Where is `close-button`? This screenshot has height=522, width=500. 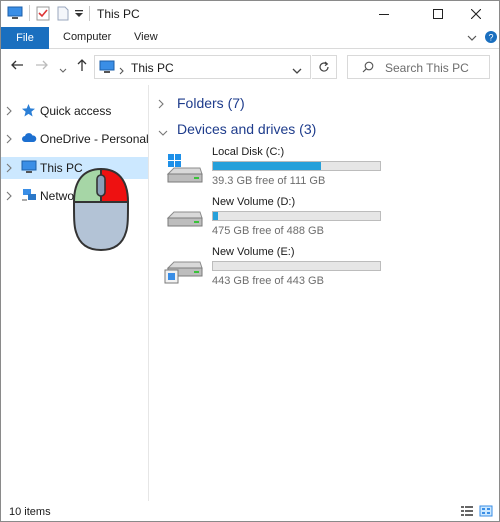
close-button is located at coordinates (476, 14).